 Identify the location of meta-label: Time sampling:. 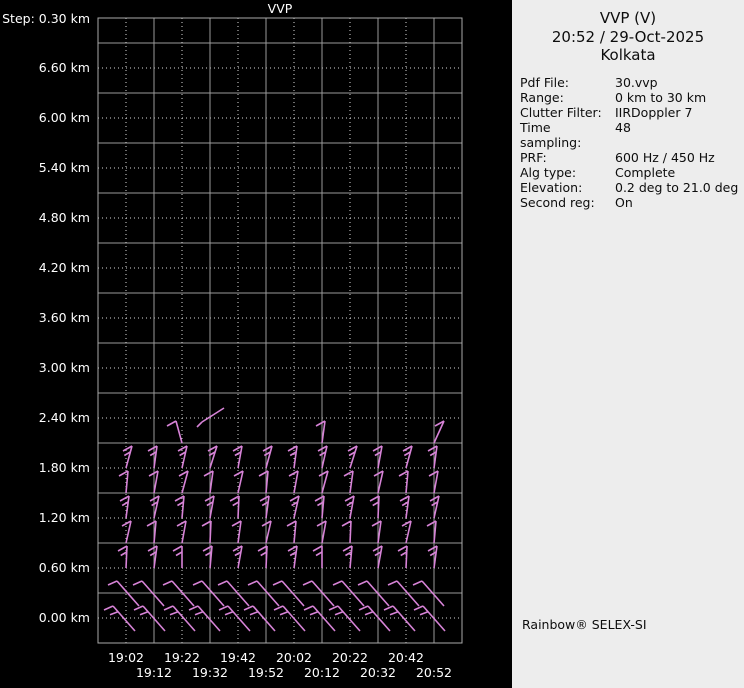
(551, 134).